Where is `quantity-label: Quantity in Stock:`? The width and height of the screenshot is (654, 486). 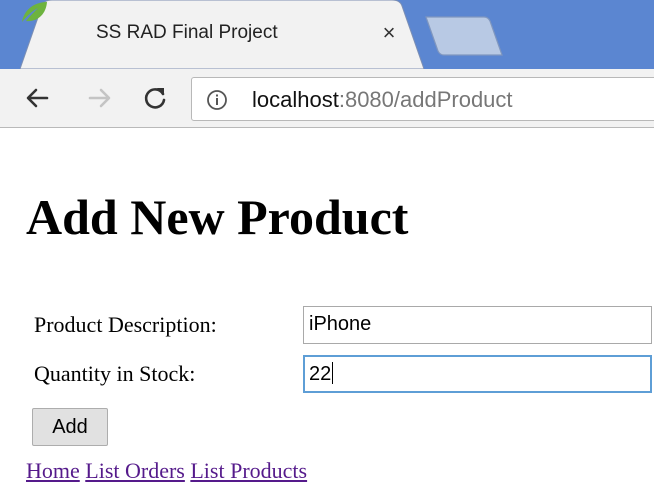 quantity-label: Quantity in Stock: is located at coordinates (115, 373).